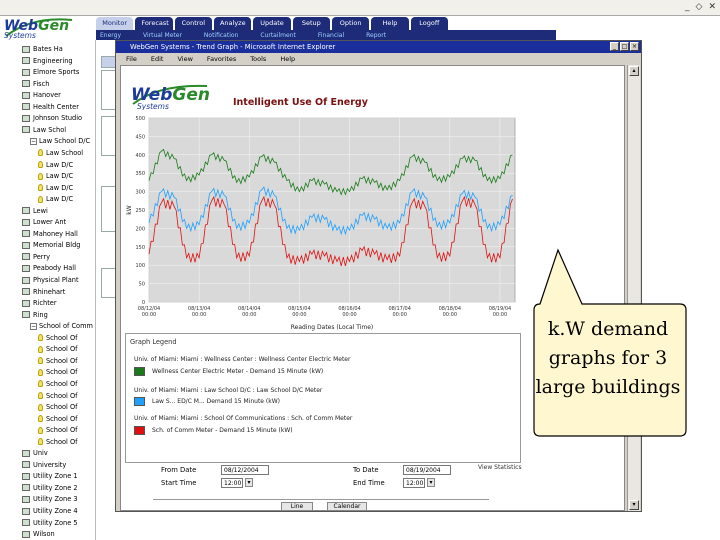 This screenshot has width=720, height=540. Describe the element at coordinates (390, 23) in the screenshot. I see `tab-help: Help` at that location.